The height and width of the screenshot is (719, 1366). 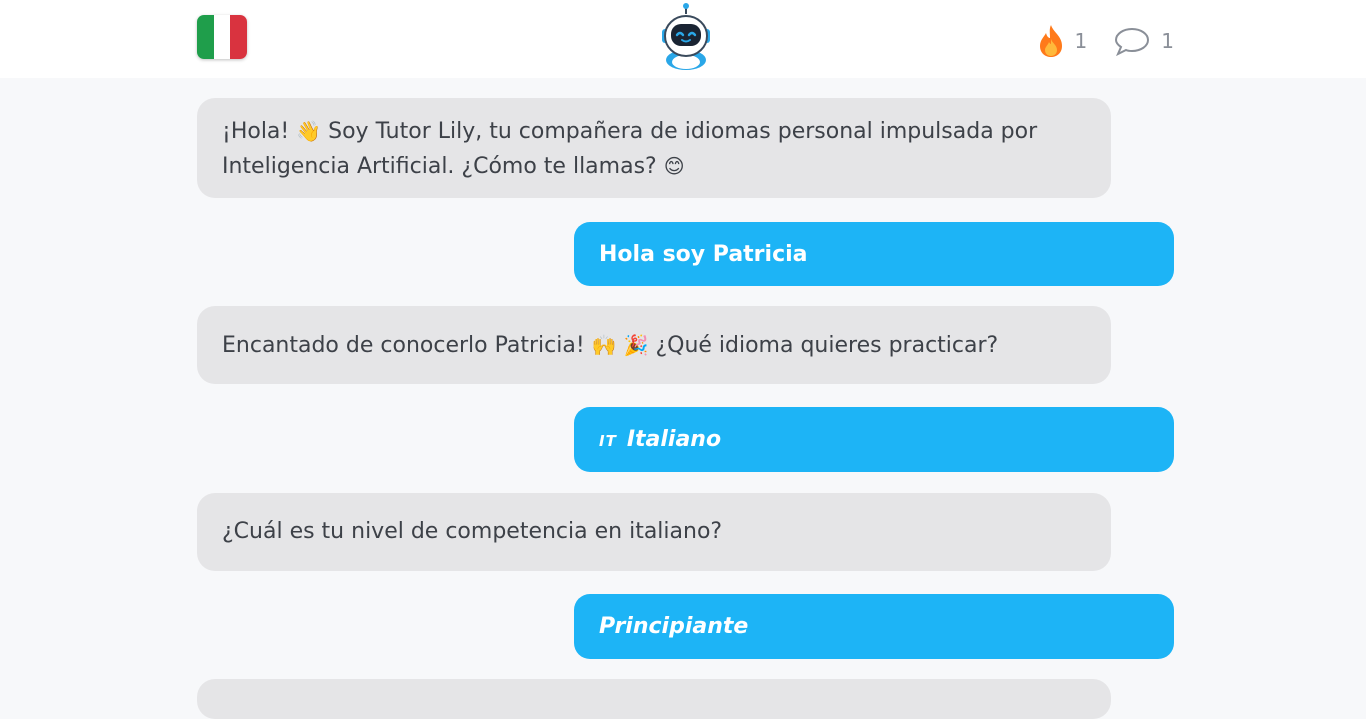 What do you see at coordinates (608, 441) in the screenshot?
I see `language-code: IT` at bounding box center [608, 441].